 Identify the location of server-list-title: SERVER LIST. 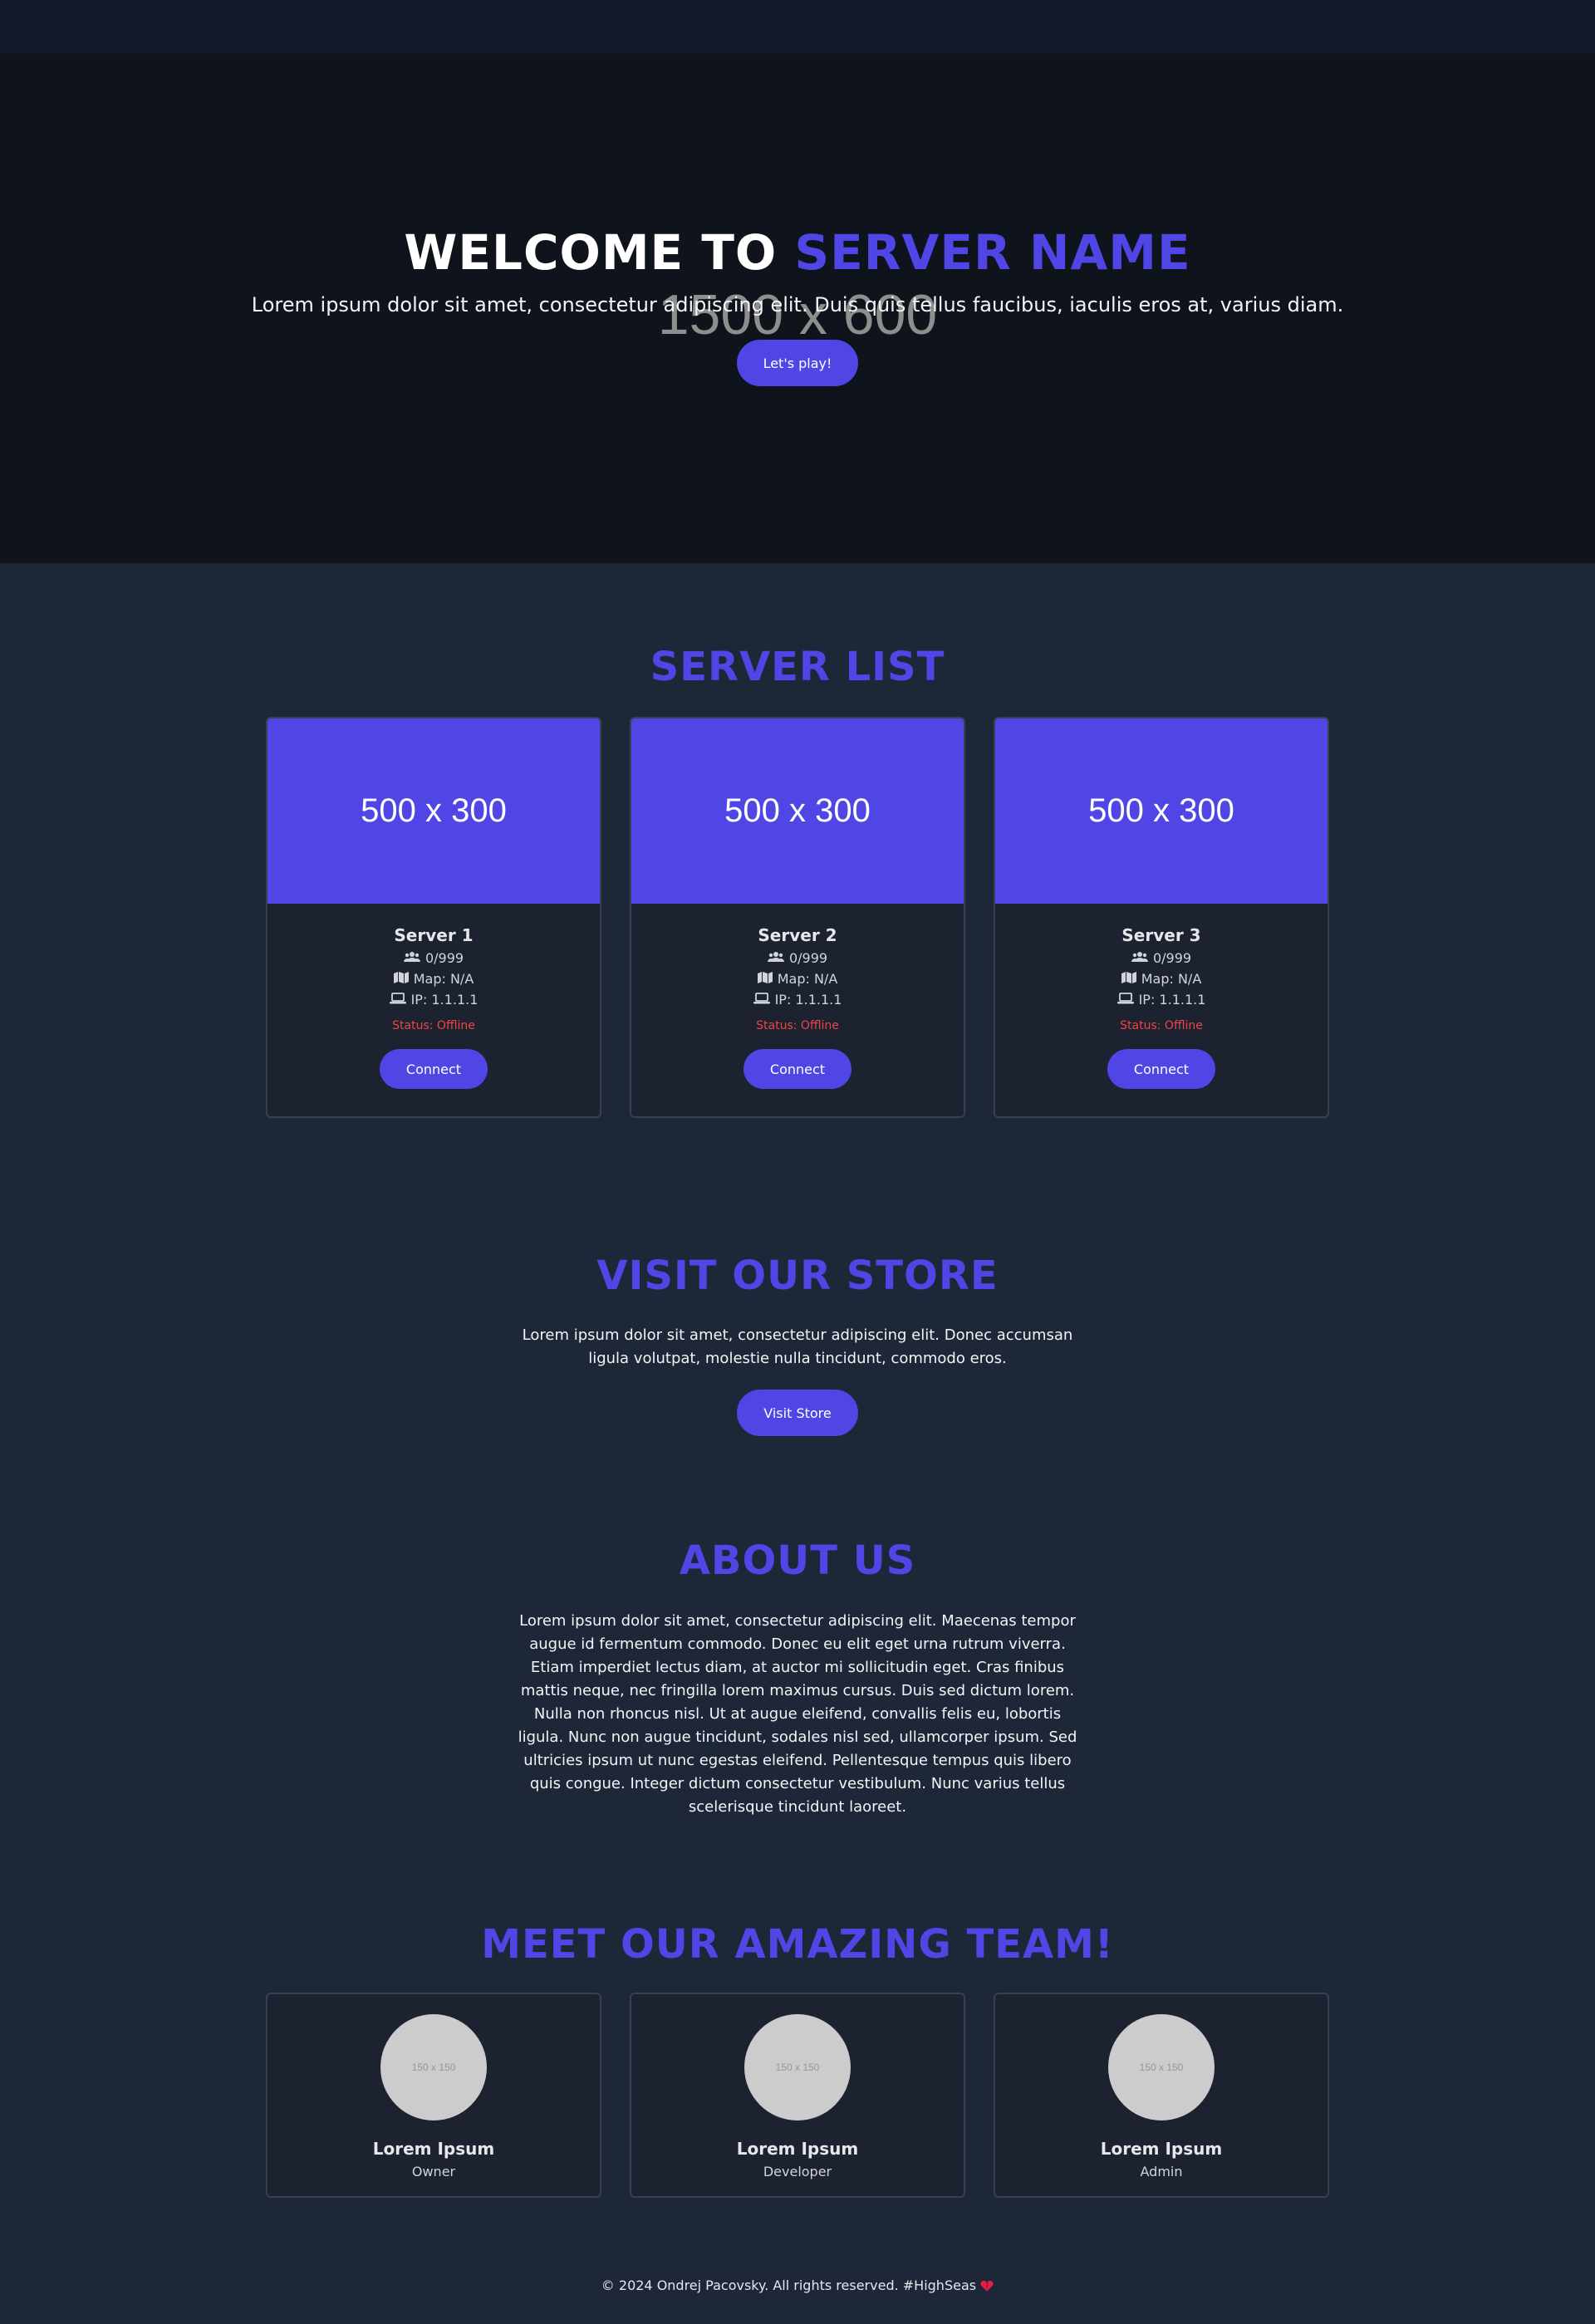
(797, 667).